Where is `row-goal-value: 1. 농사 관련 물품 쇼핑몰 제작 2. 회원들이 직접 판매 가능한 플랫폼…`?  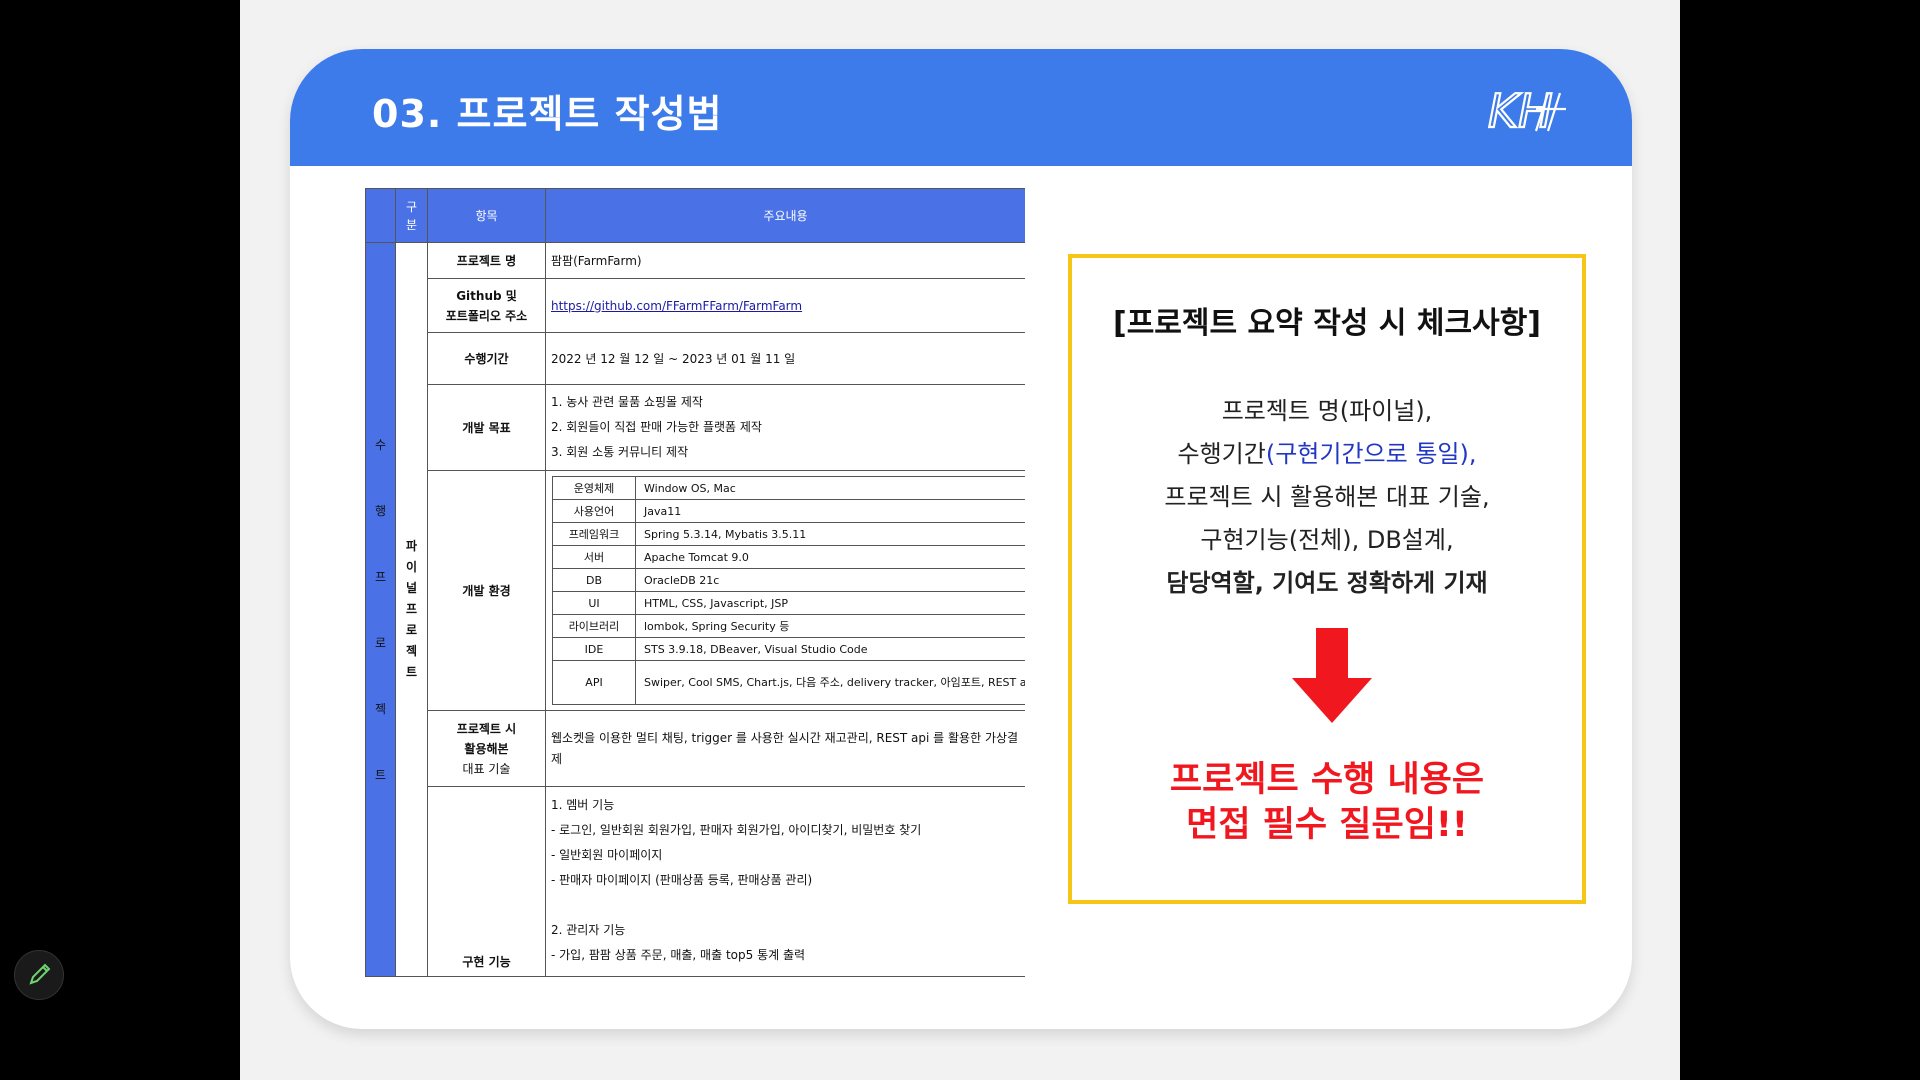 row-goal-value: 1. 농사 관련 물품 쇼핑몰 제작 2. 회원들이 직접 판매 가능한 플랫폼… is located at coordinates (785, 427).